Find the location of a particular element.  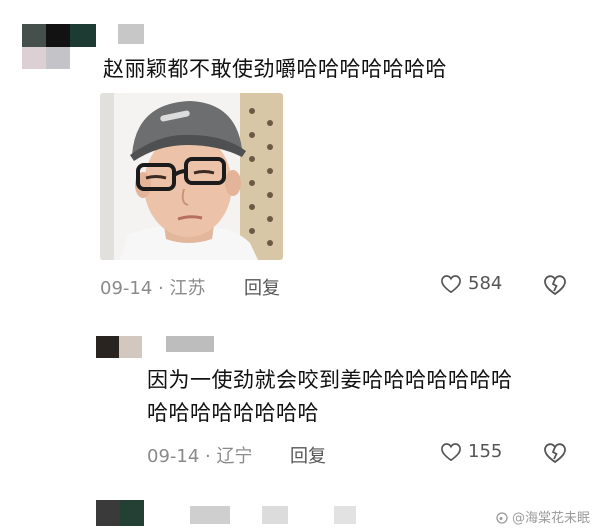

like-count: 584 is located at coordinates (485, 283).